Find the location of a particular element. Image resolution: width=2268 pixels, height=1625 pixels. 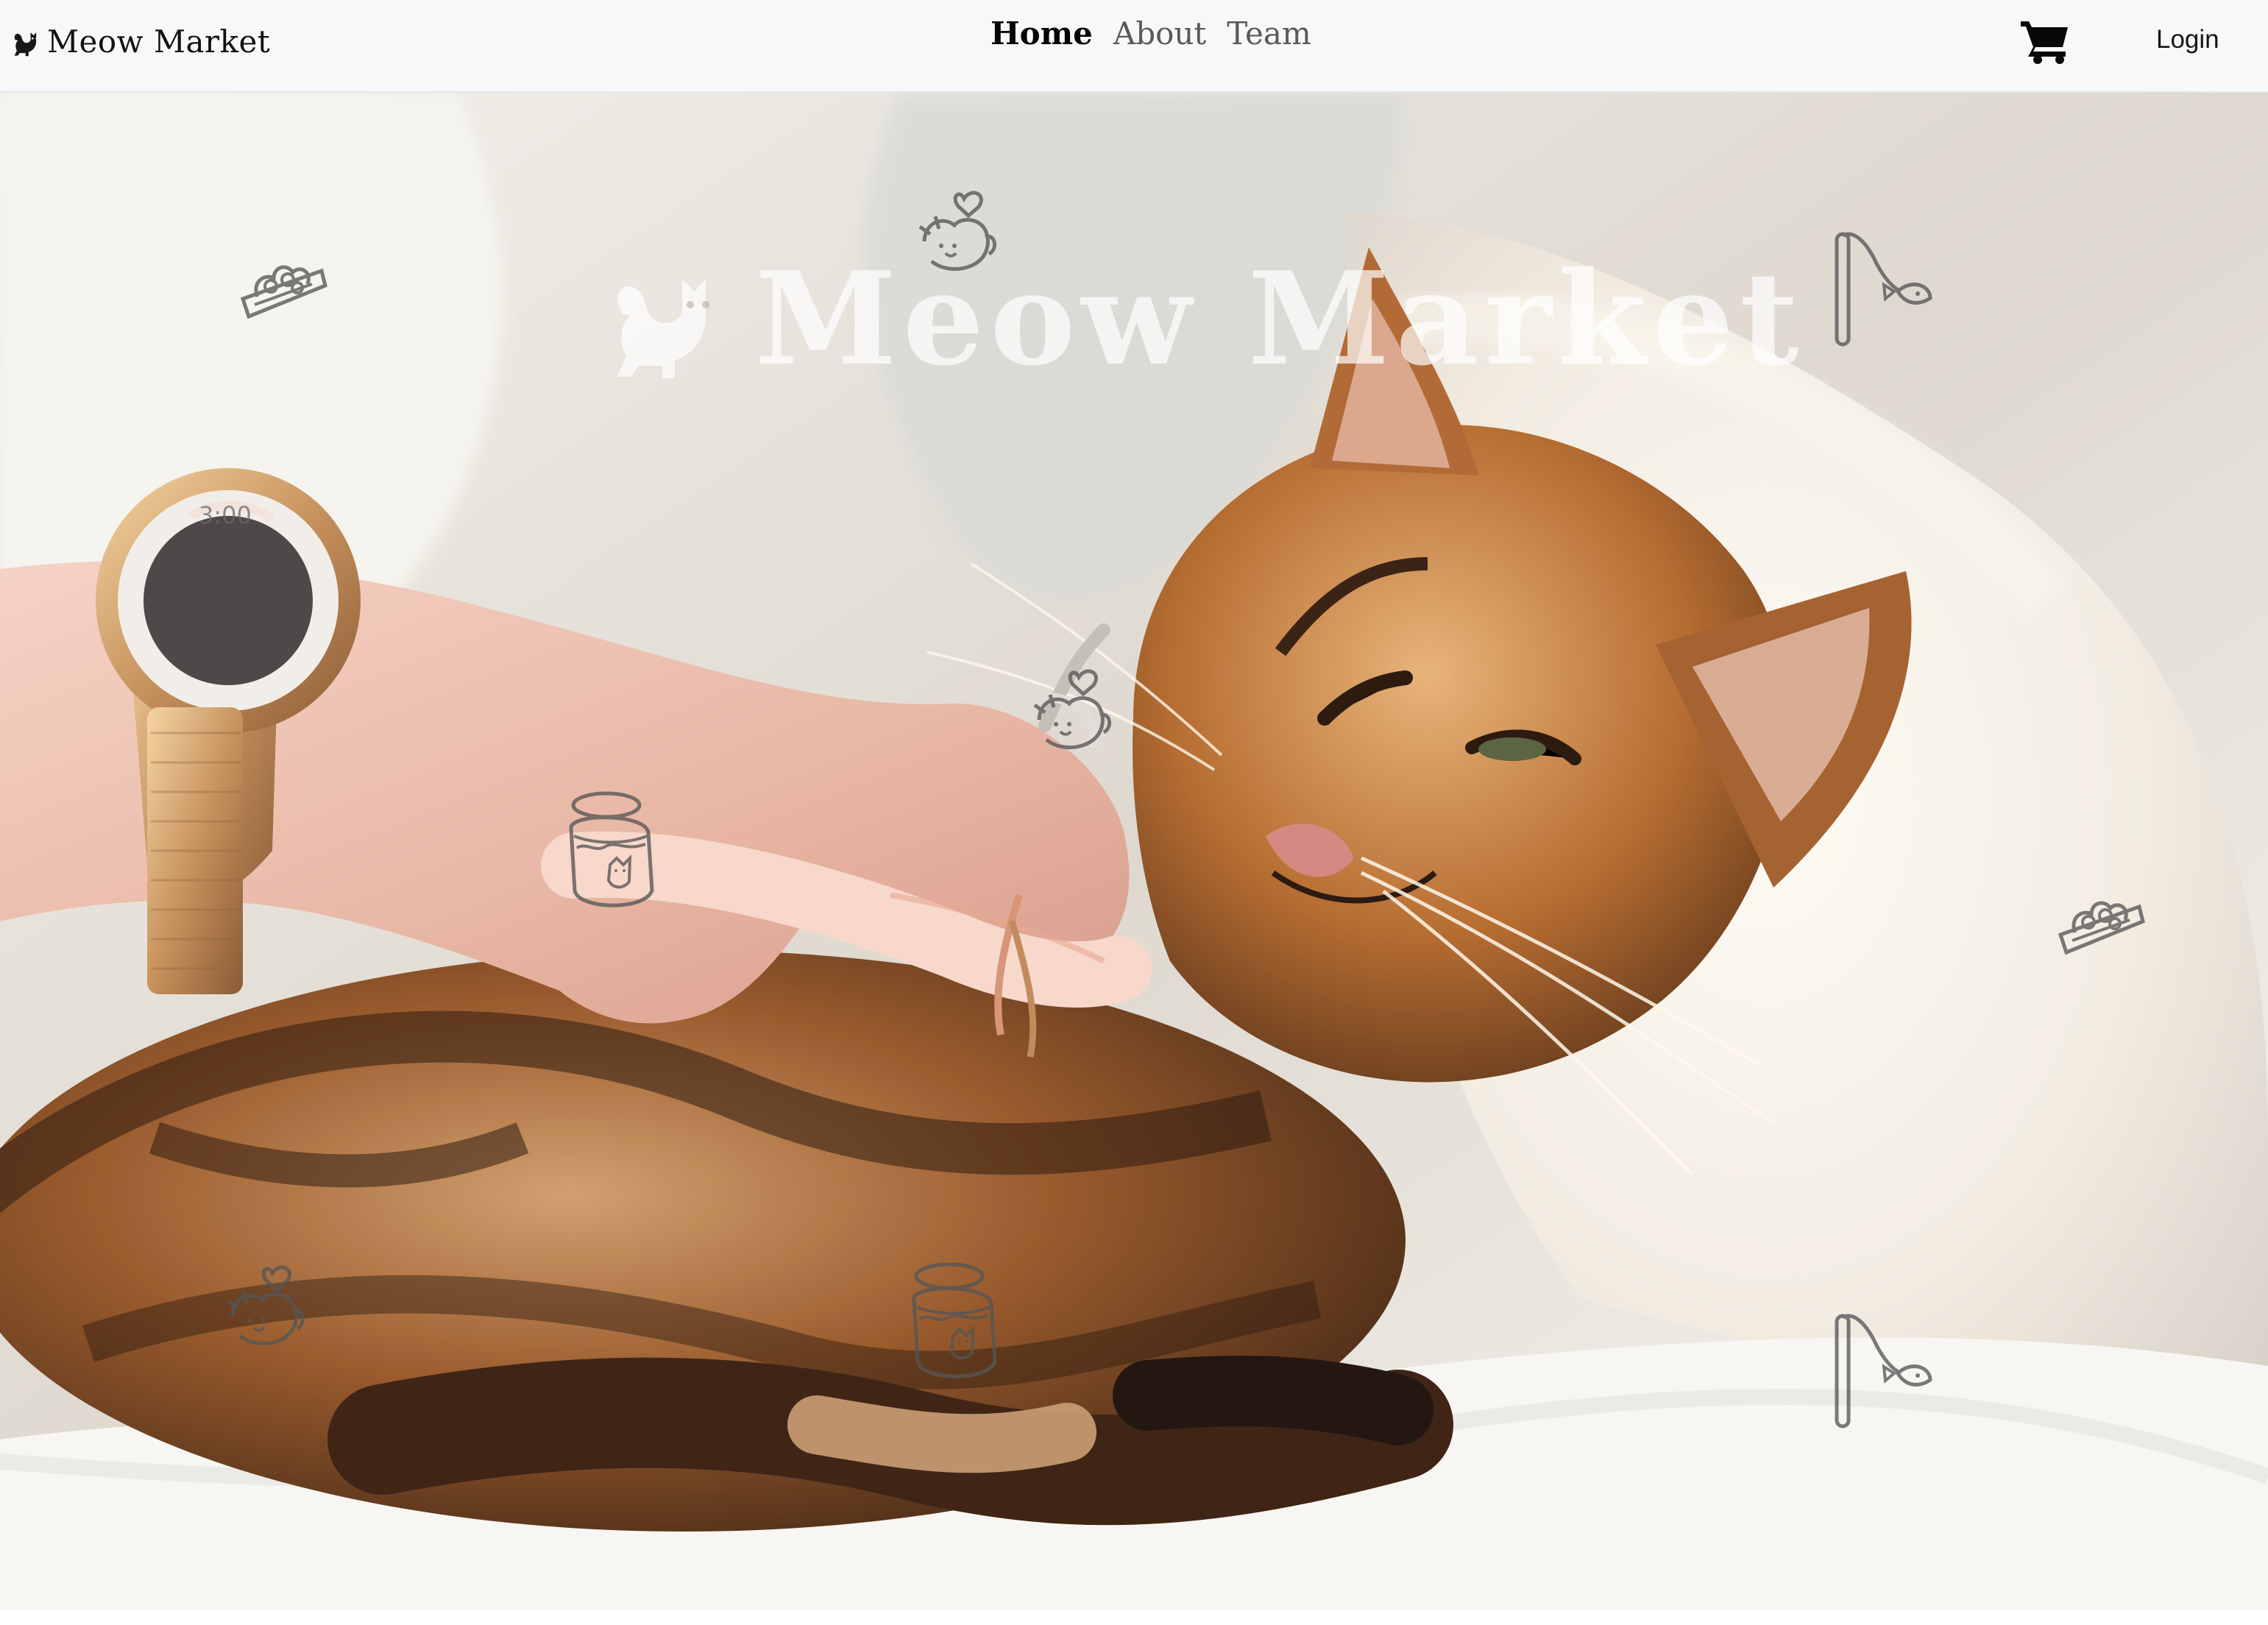

top-navigation: Meow Market Home About Team Login is located at coordinates (1134, 46).